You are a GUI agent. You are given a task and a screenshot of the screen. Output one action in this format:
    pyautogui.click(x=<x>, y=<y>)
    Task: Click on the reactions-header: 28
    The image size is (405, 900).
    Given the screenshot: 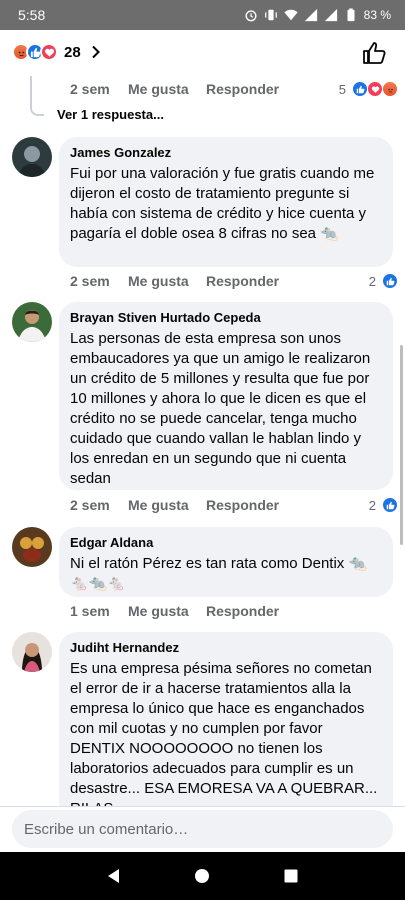 What is the action you would take?
    pyautogui.click(x=202, y=52)
    